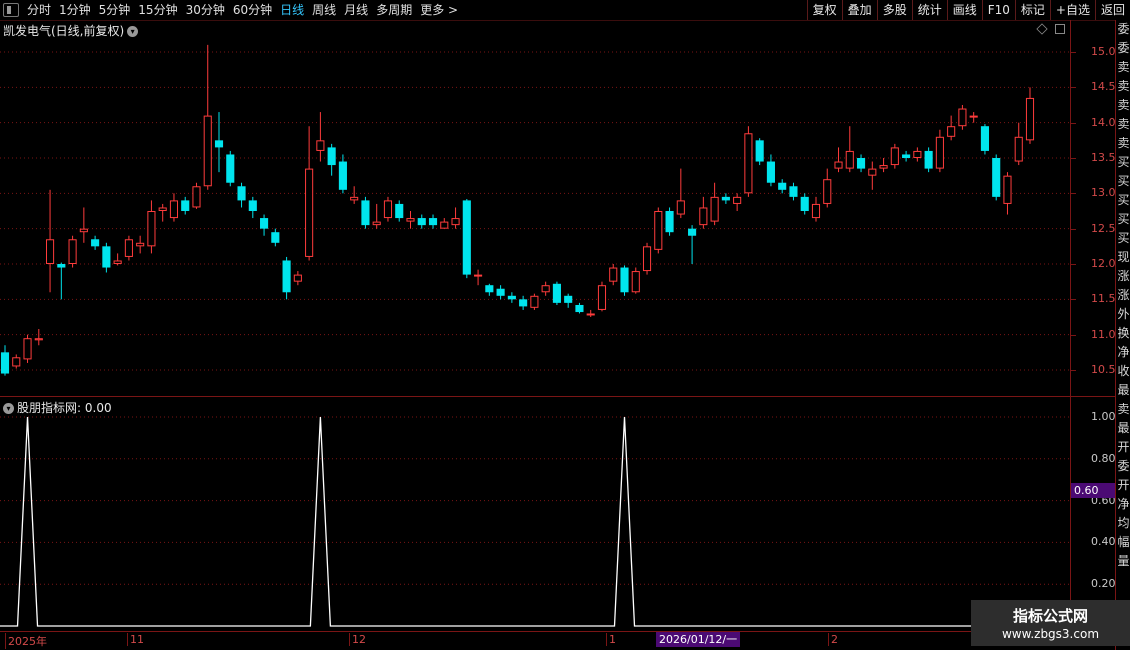  What do you see at coordinates (1123, 314) in the screenshot?
I see `quote-label: 外` at bounding box center [1123, 314].